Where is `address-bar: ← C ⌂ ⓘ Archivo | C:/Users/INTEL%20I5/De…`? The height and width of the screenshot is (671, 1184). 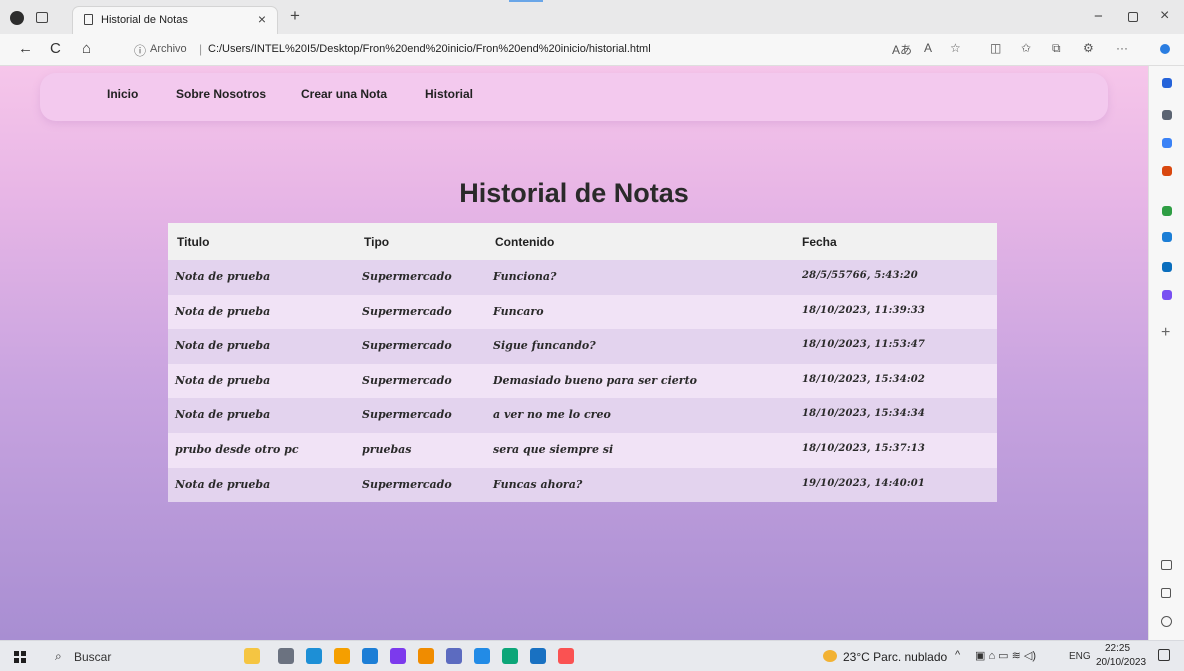 address-bar: ← C ⌂ ⓘ Archivo | C:/Users/INTEL%20I5/De… is located at coordinates (592, 50).